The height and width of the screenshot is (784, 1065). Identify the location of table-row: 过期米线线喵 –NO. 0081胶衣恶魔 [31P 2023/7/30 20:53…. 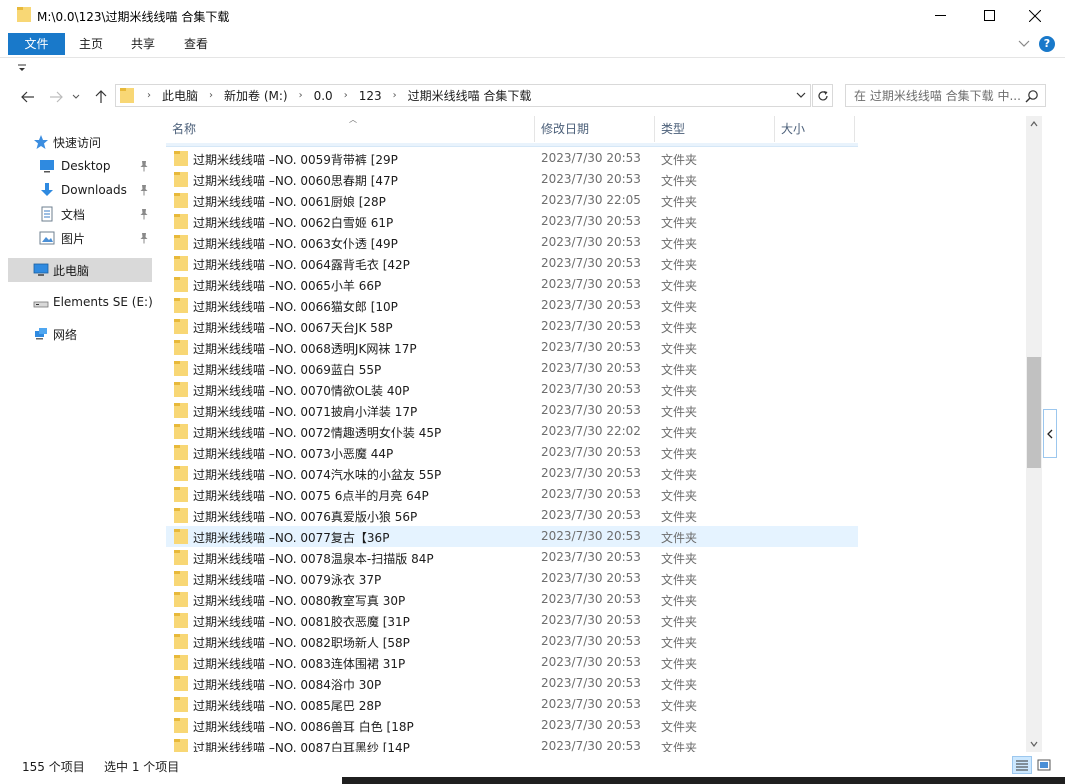
(512, 620).